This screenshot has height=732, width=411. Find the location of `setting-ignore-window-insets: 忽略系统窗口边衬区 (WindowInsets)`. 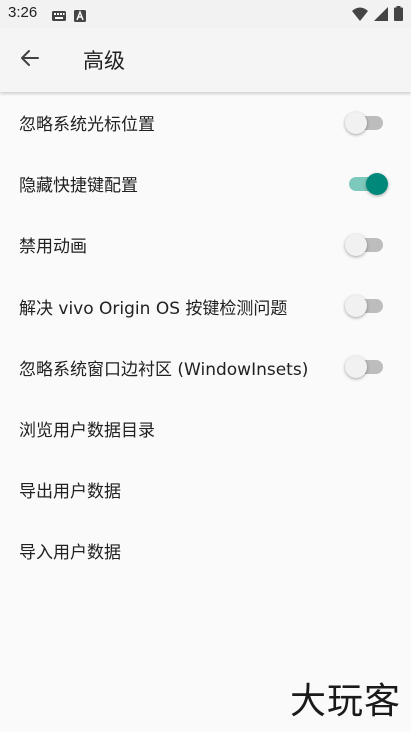

setting-ignore-window-insets: 忽略系统窗口边衬区 (WindowInsets) is located at coordinates (205, 367).